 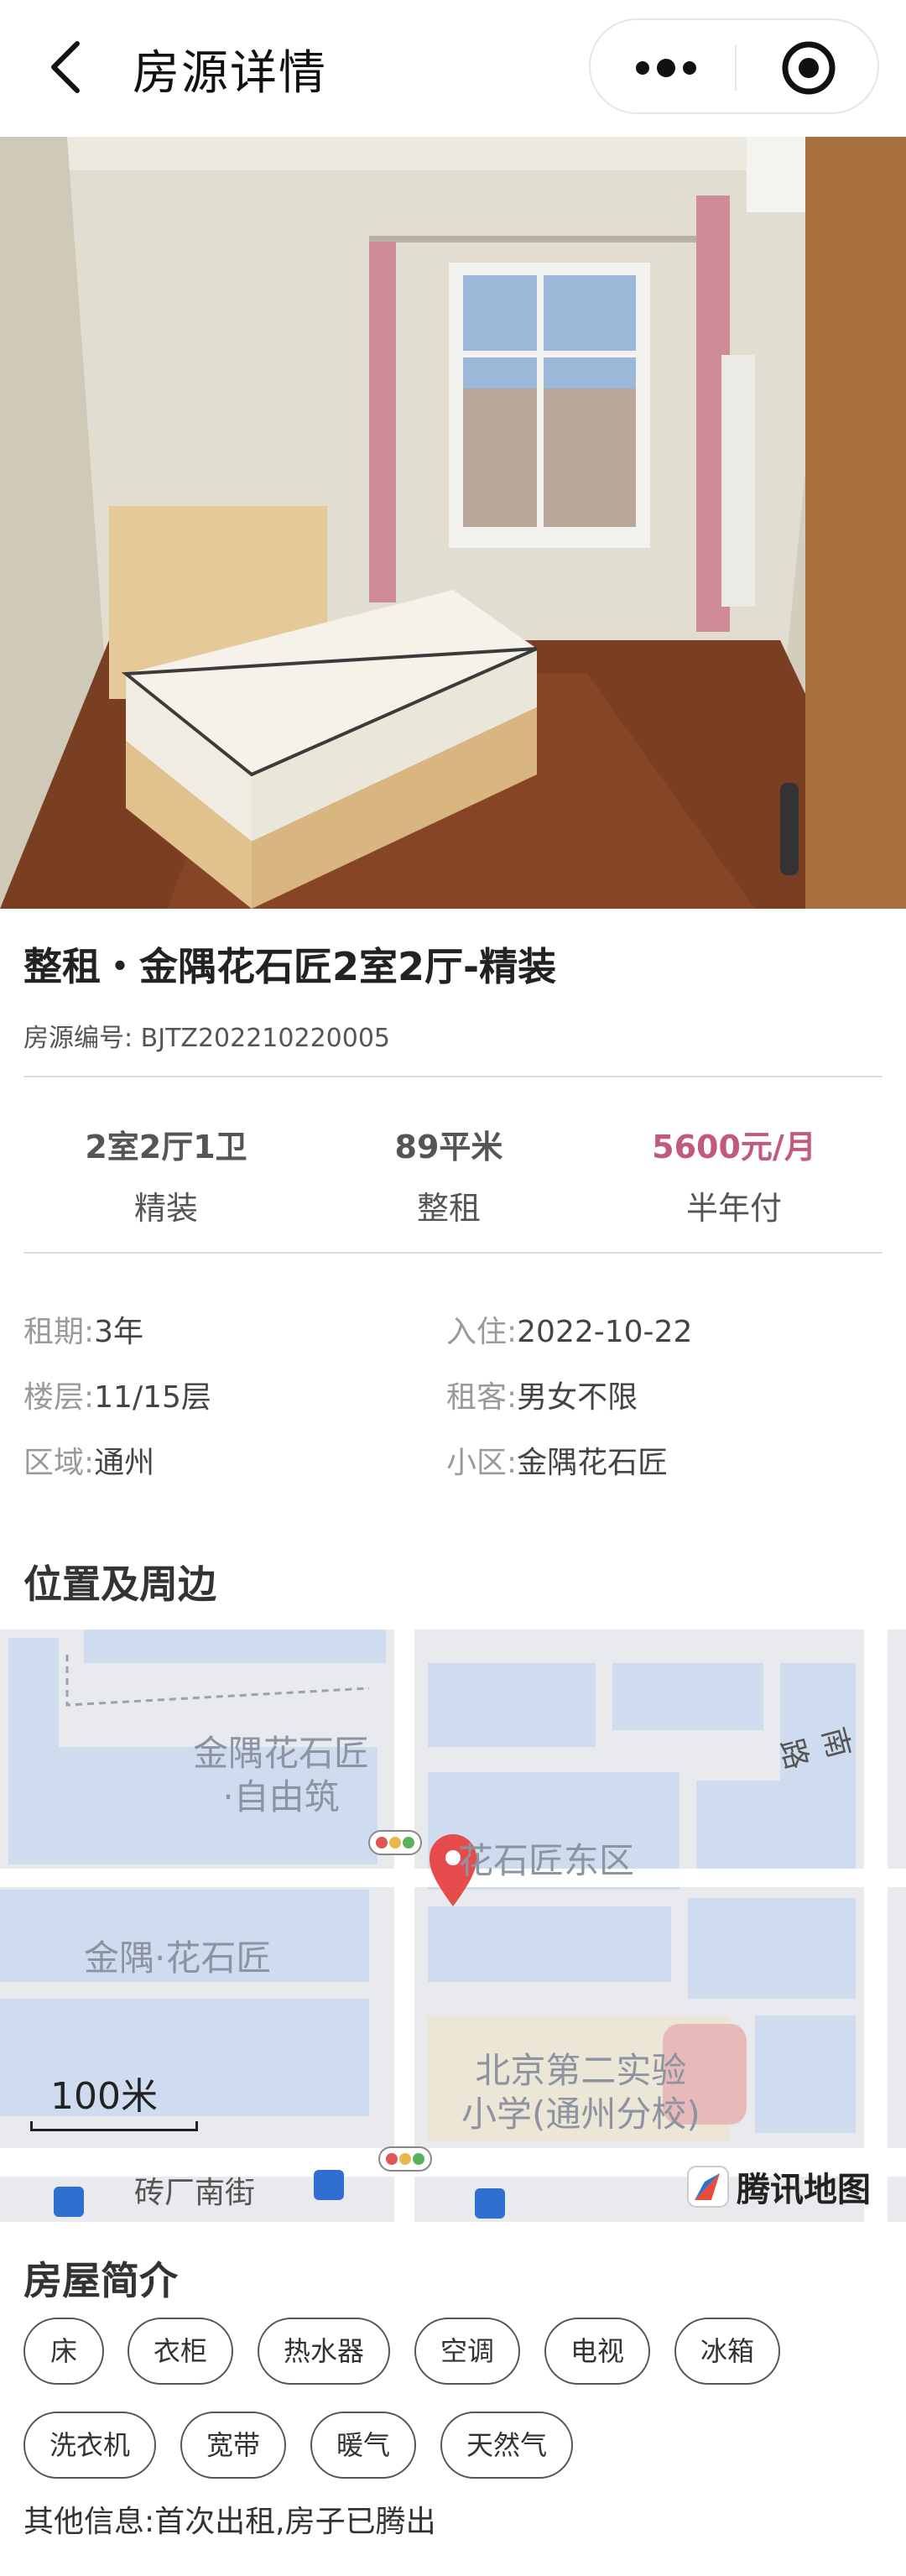 What do you see at coordinates (734, 1147) in the screenshot?
I see `price-value: 5600元/月` at bounding box center [734, 1147].